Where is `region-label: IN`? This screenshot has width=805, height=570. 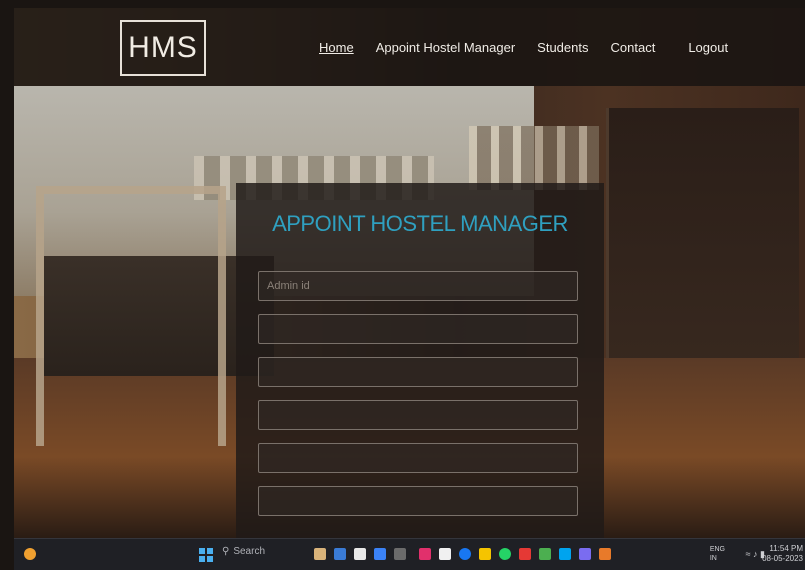
region-label: IN is located at coordinates (713, 558).